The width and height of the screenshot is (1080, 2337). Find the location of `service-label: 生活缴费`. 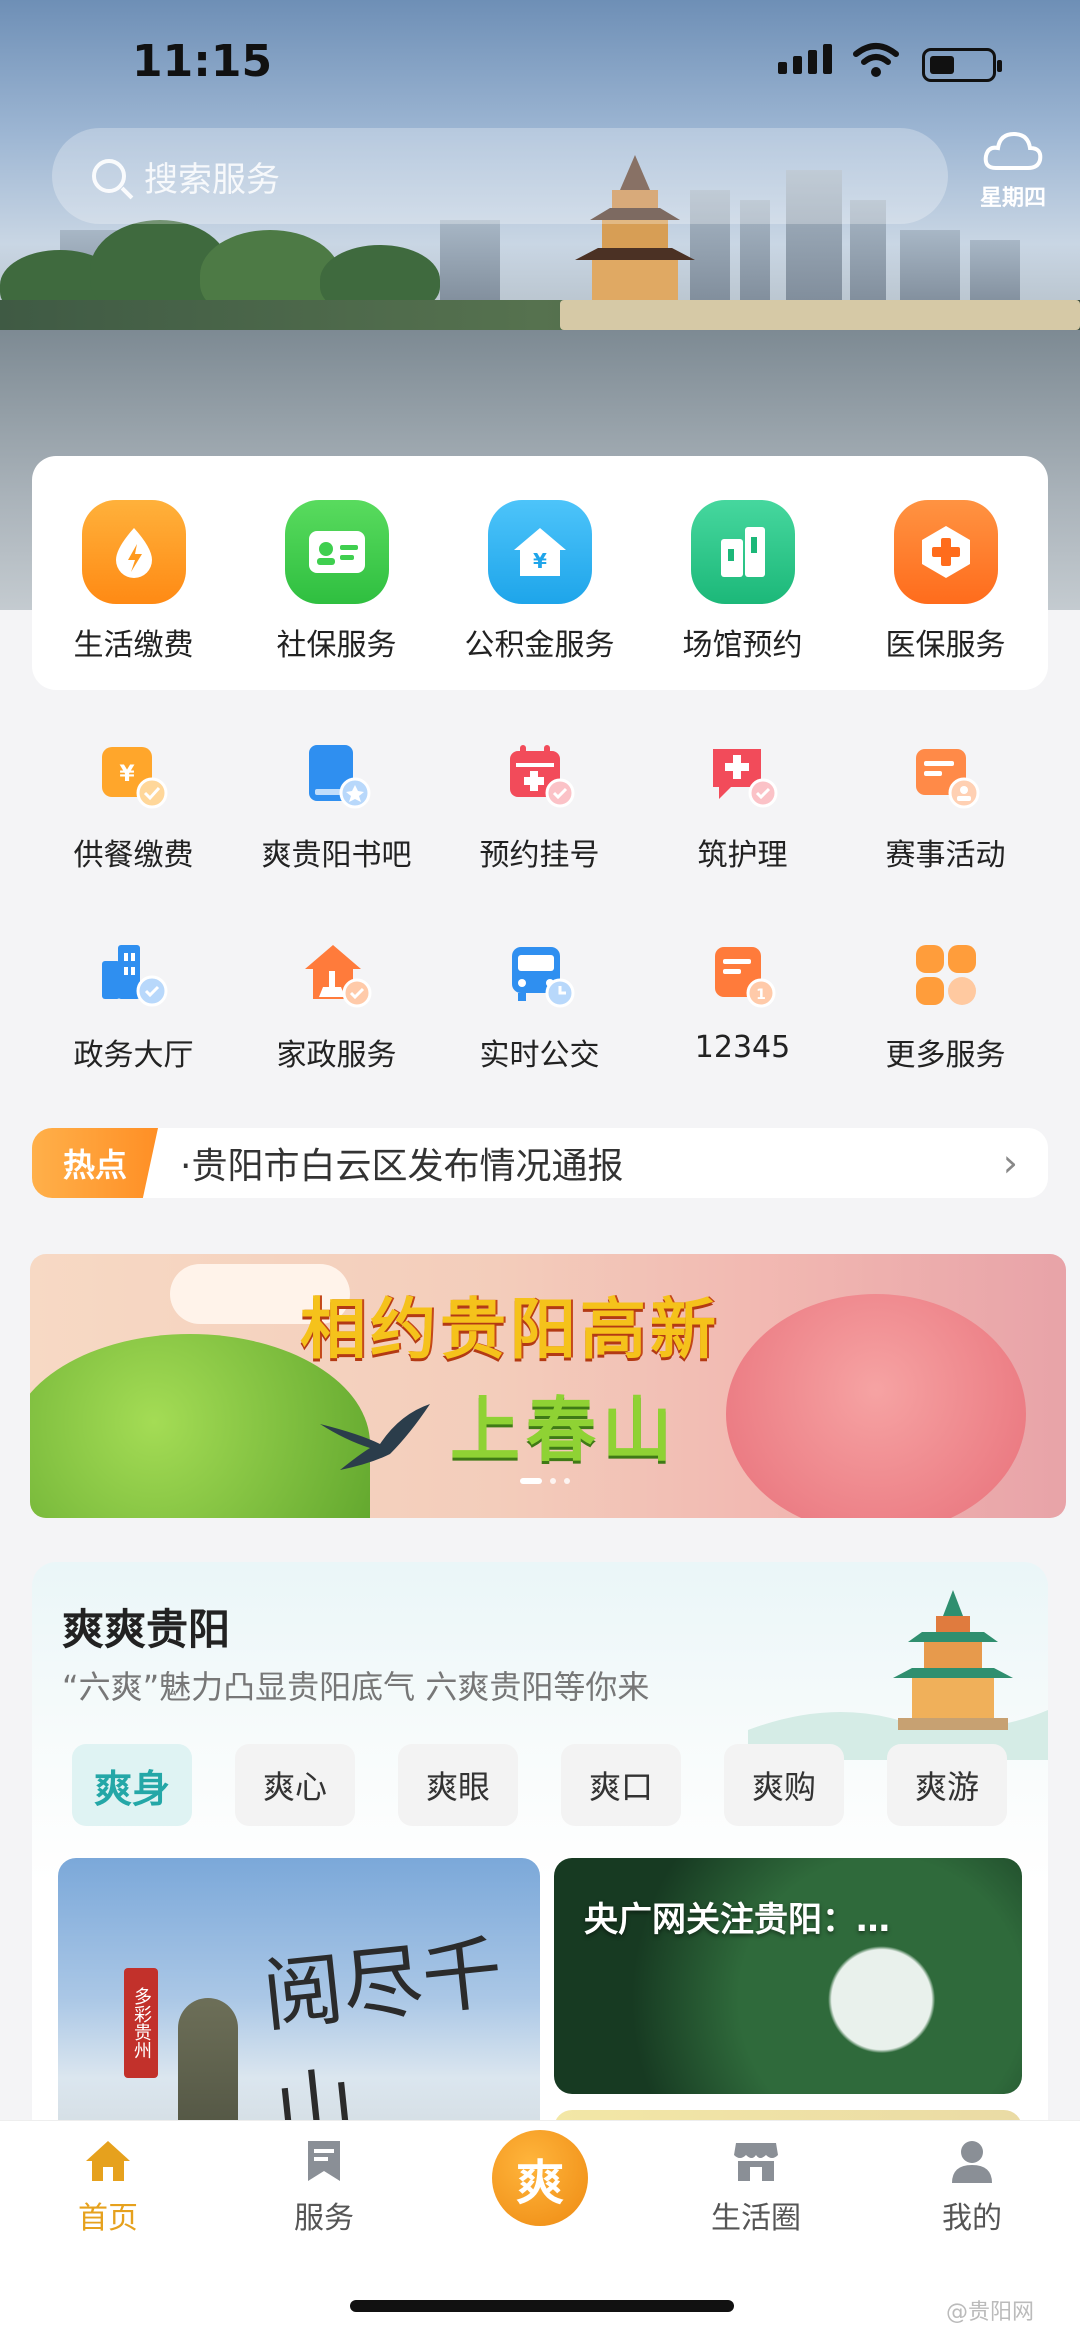

service-label: 生活缴费 is located at coordinates (133, 645).